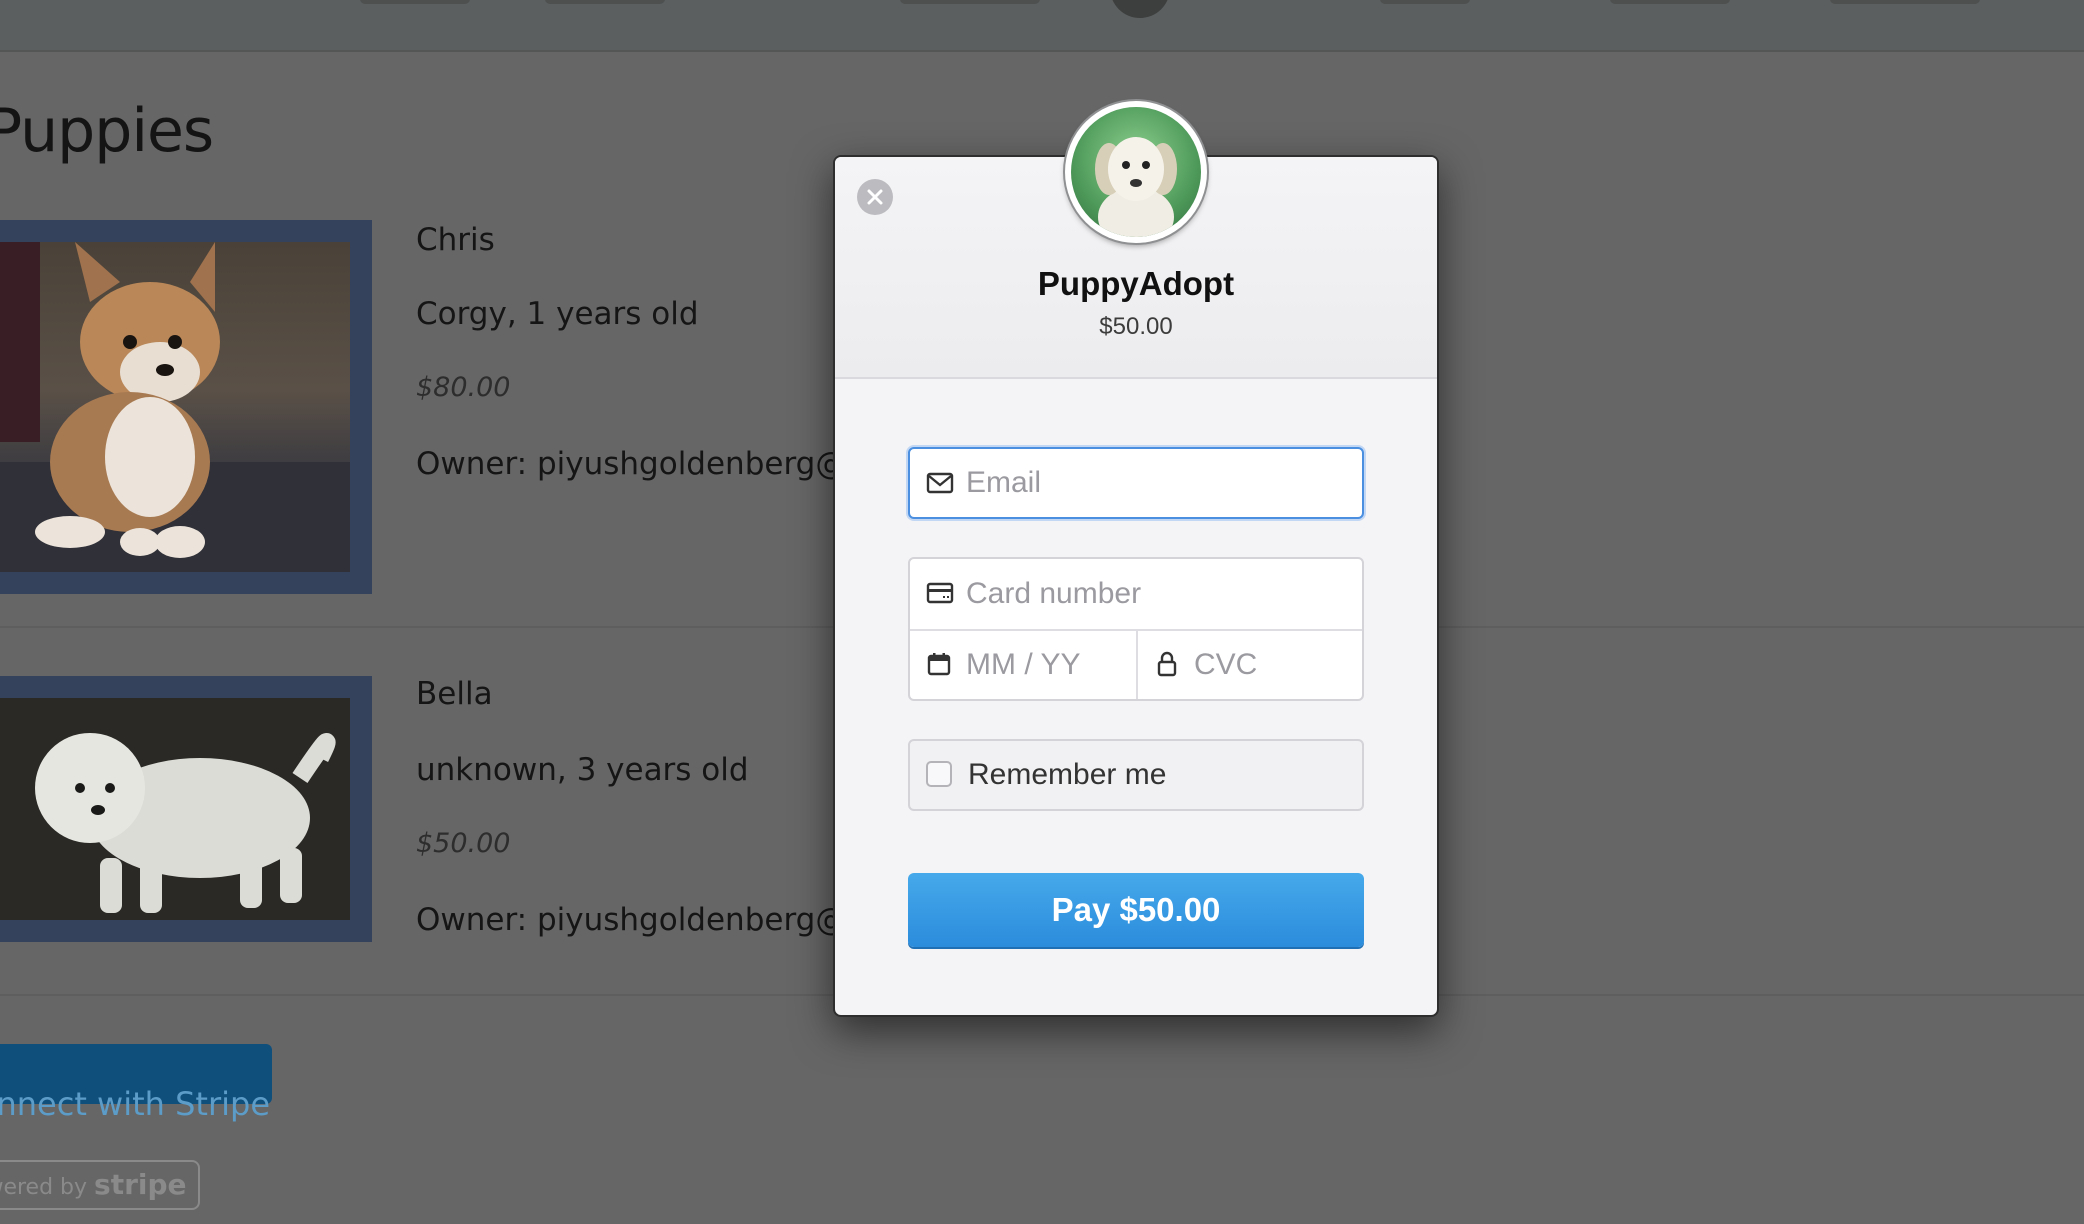 This screenshot has width=2084, height=1224. Describe the element at coordinates (1136, 326) in the screenshot. I see `checkout-amount: $50.00` at that location.